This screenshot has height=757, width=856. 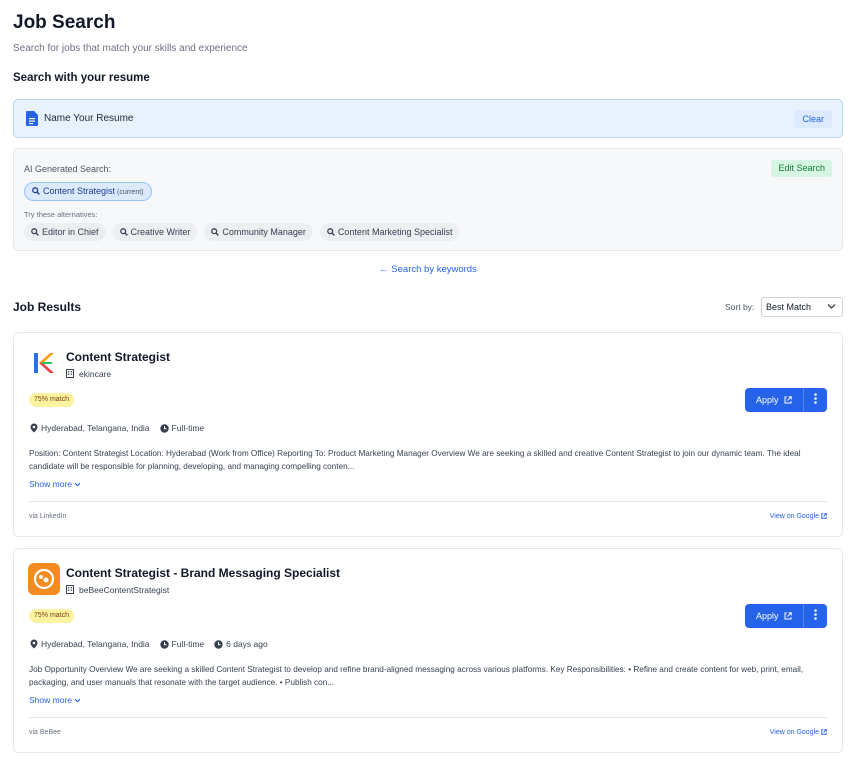 I want to click on page-title: Job Search, so click(x=64, y=22).